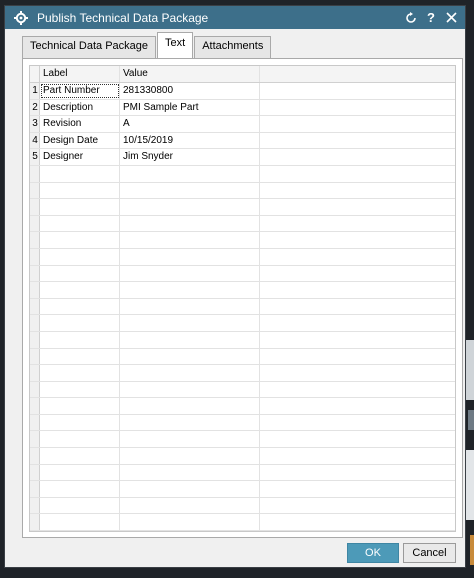  I want to click on refresh-icon, so click(411, 18).